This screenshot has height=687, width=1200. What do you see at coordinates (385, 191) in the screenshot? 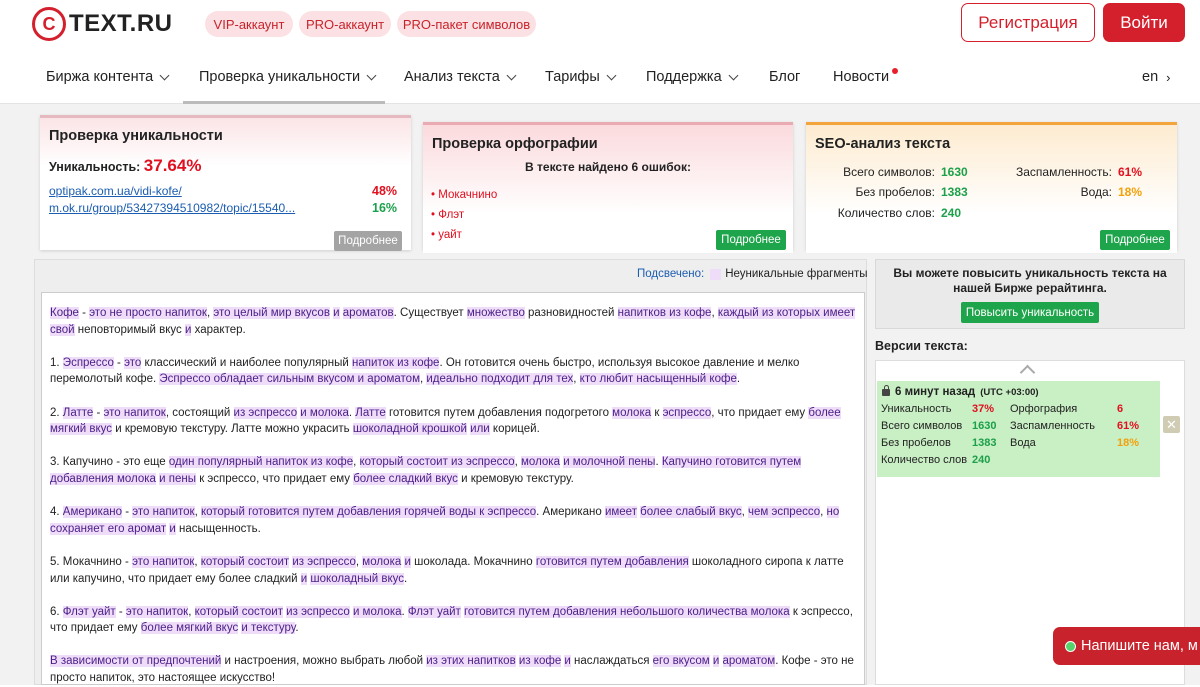
I see `source-pct: 48%` at bounding box center [385, 191].